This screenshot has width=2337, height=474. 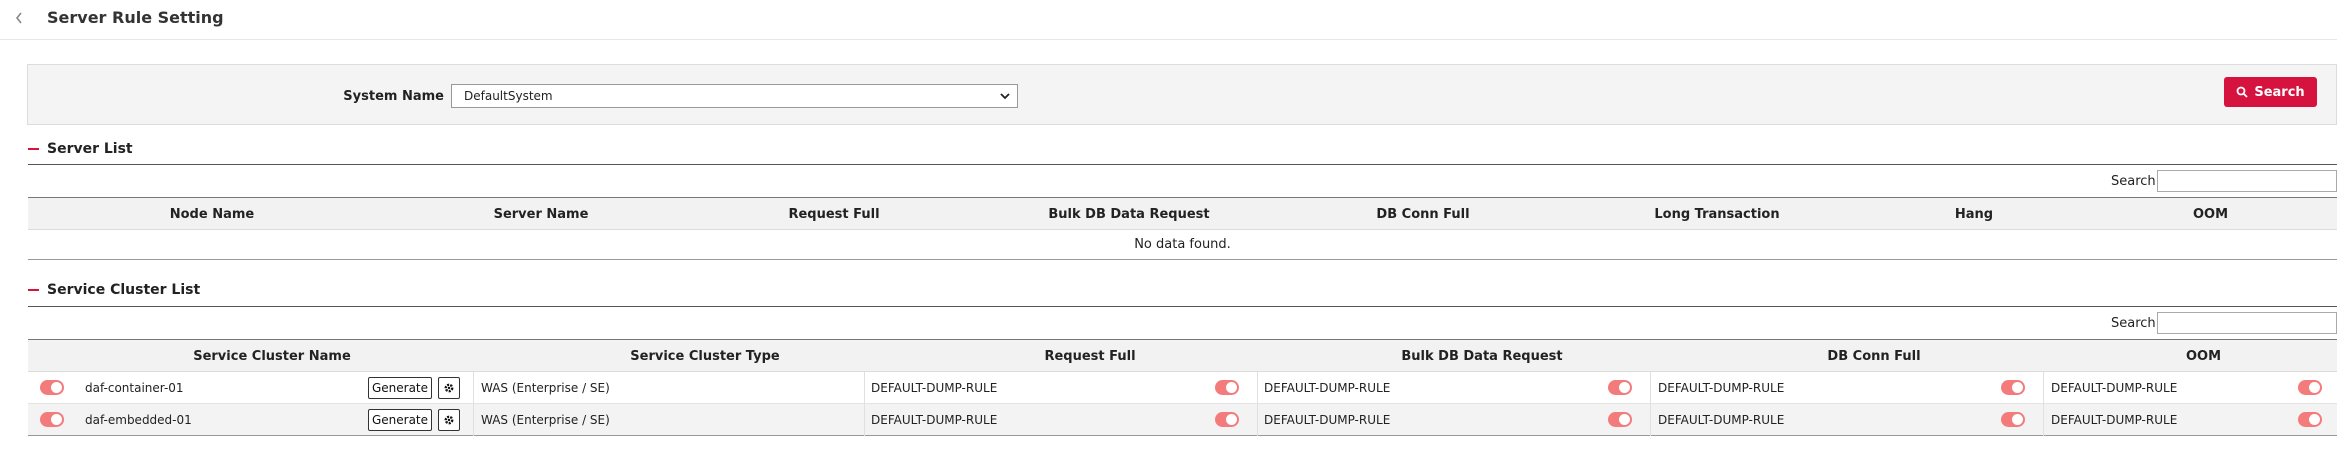 What do you see at coordinates (1168, 20) in the screenshot?
I see `top-bar: Server Rule Setting` at bounding box center [1168, 20].